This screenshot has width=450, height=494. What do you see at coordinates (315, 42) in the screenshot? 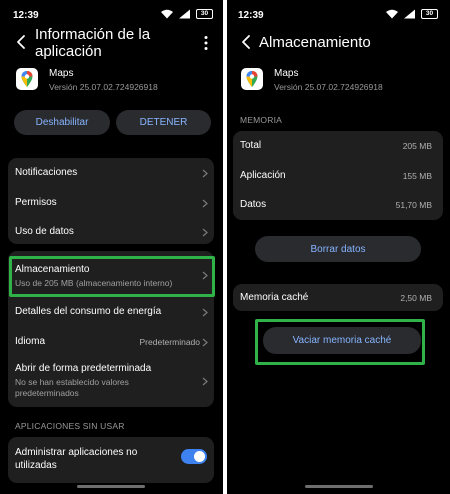
I see `page-title: Almacenamiento` at bounding box center [315, 42].